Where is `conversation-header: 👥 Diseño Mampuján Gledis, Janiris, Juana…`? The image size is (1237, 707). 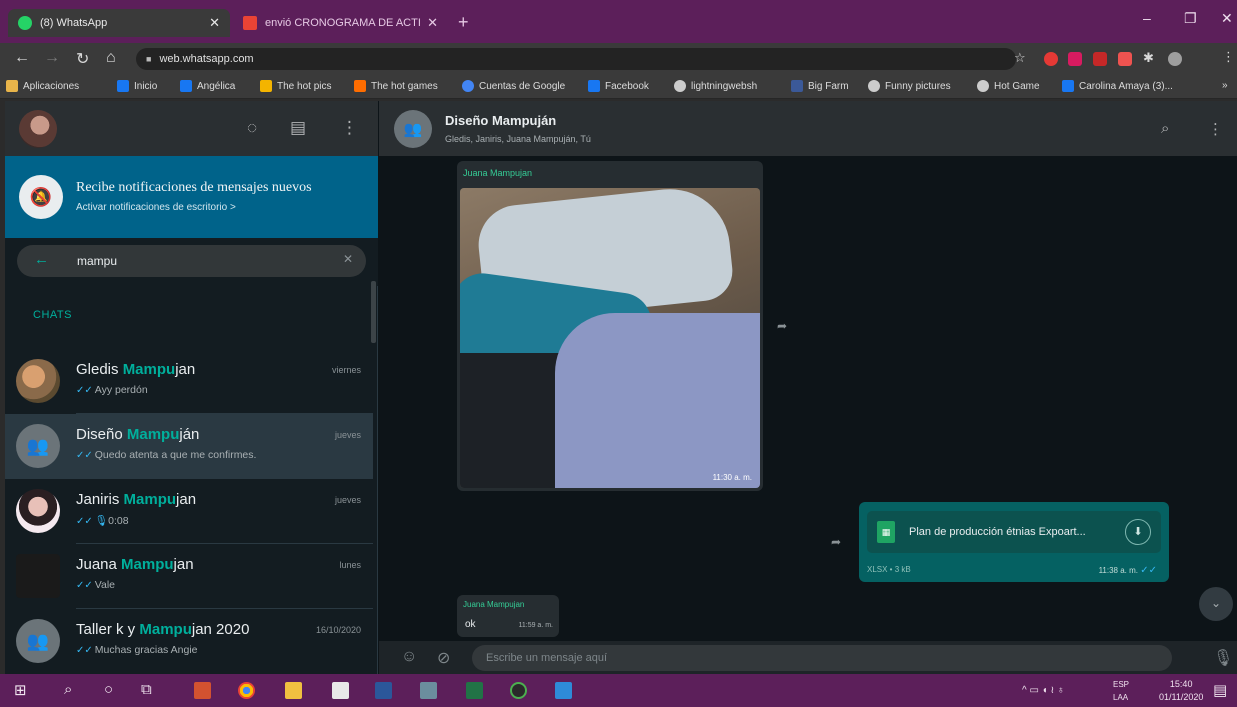 conversation-header: 👥 Diseño Mampuján Gledis, Janiris, Juana… is located at coordinates (808, 128).